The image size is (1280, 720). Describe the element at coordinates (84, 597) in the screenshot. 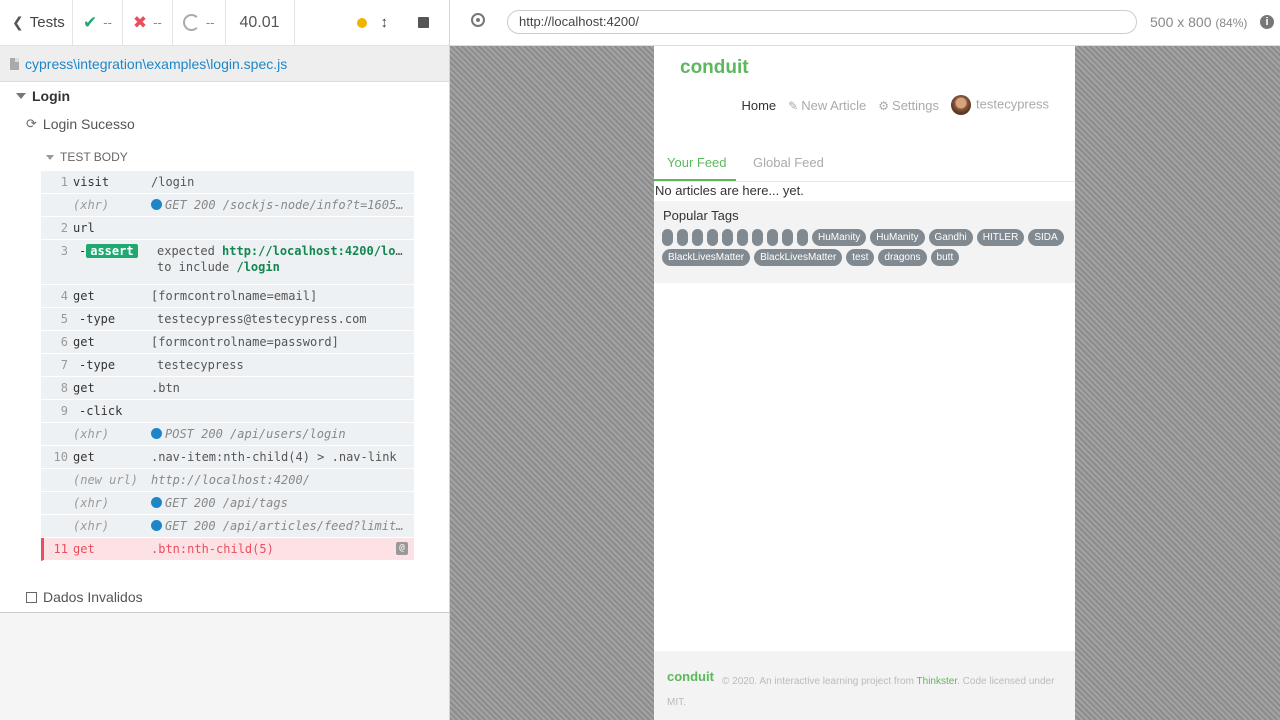

I see `test-dados-invalidos: Dados Invalidos` at that location.